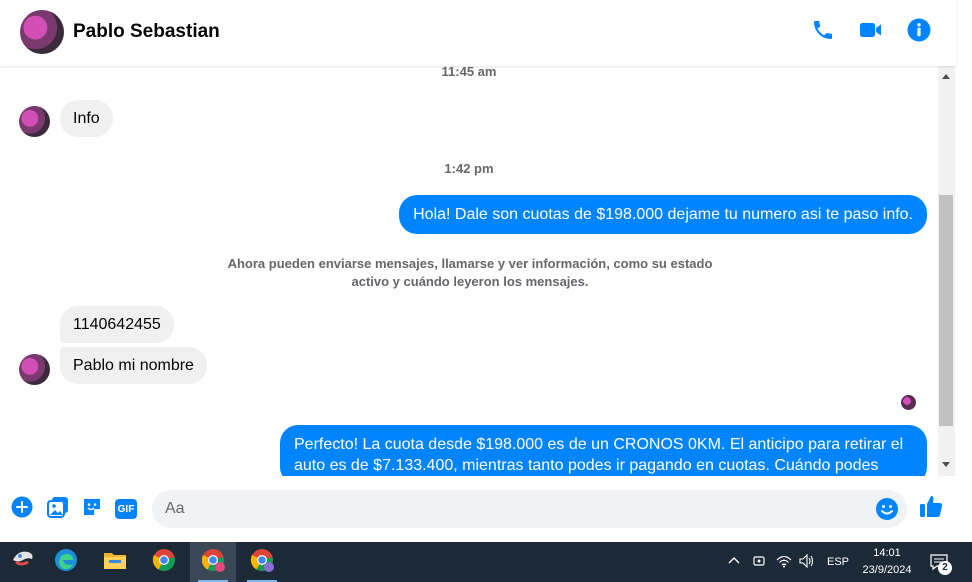 The width and height of the screenshot is (972, 582). Describe the element at coordinates (469, 72) in the screenshot. I see `message-timestamp: 11:45 am` at that location.